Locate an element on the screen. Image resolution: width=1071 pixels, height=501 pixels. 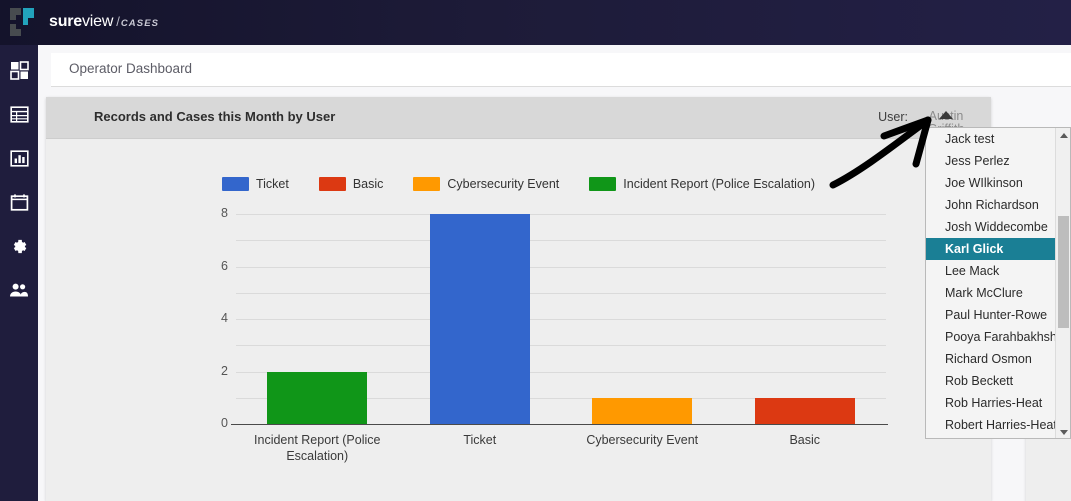
top-brand-bar: sure view / CASES is located at coordinates (535, 22).